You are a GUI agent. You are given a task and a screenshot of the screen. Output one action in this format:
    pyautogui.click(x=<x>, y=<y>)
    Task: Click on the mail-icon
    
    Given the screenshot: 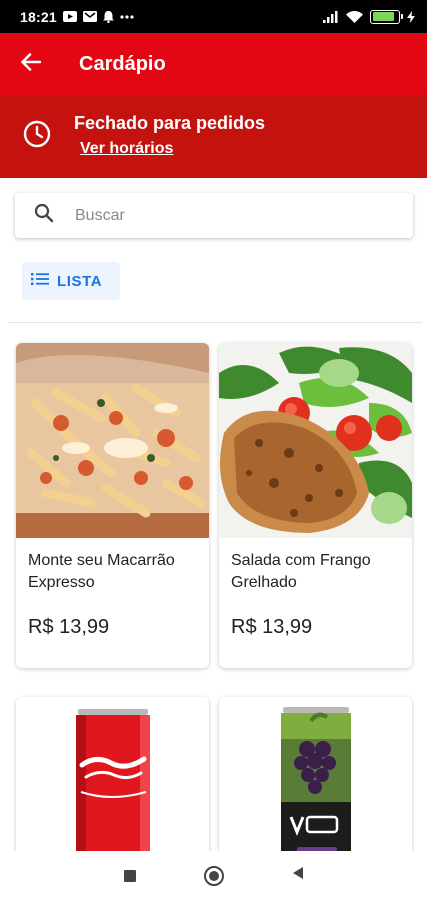 What is the action you would take?
    pyautogui.click(x=89, y=16)
    